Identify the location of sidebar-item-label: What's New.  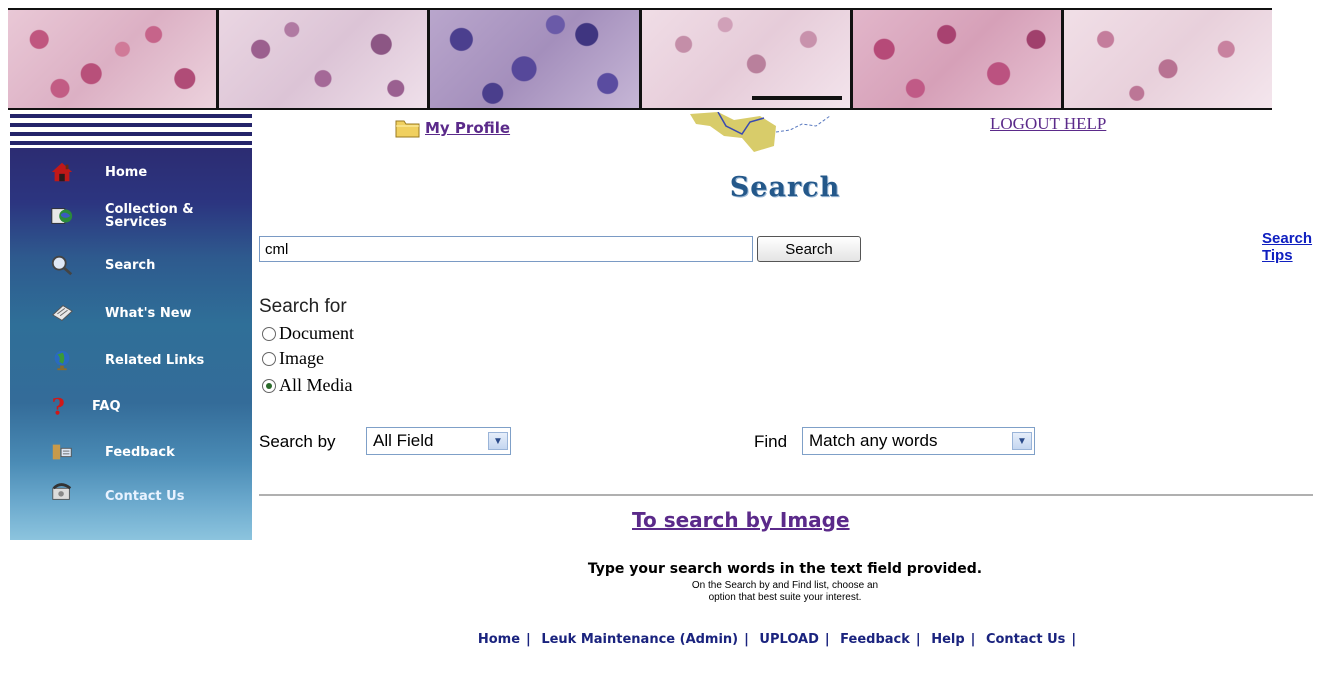
(148, 313).